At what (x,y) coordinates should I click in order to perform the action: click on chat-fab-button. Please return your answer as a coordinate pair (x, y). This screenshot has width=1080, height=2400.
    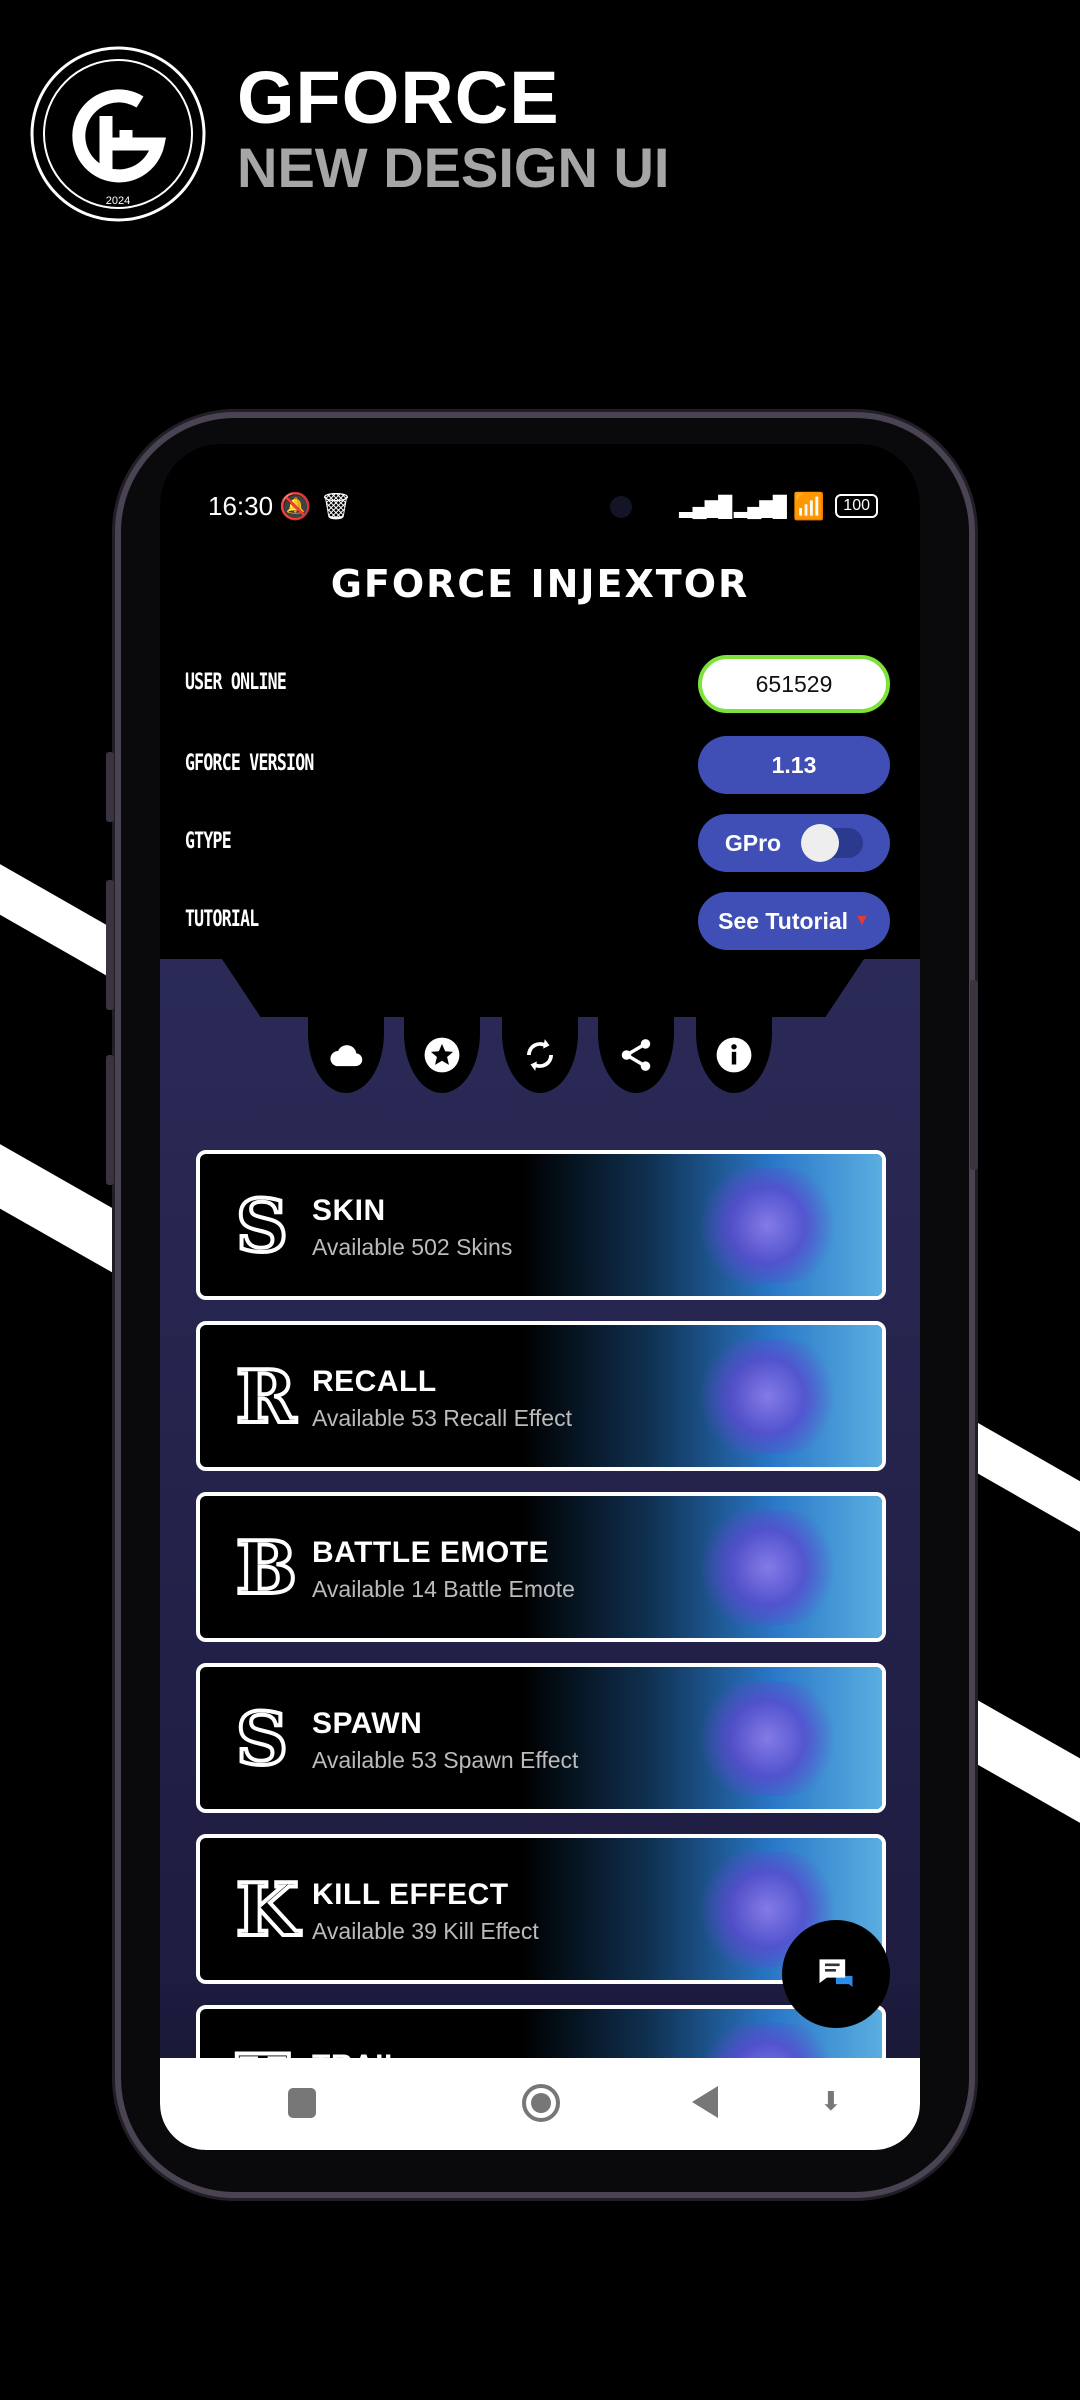
    Looking at the image, I should click on (836, 1974).